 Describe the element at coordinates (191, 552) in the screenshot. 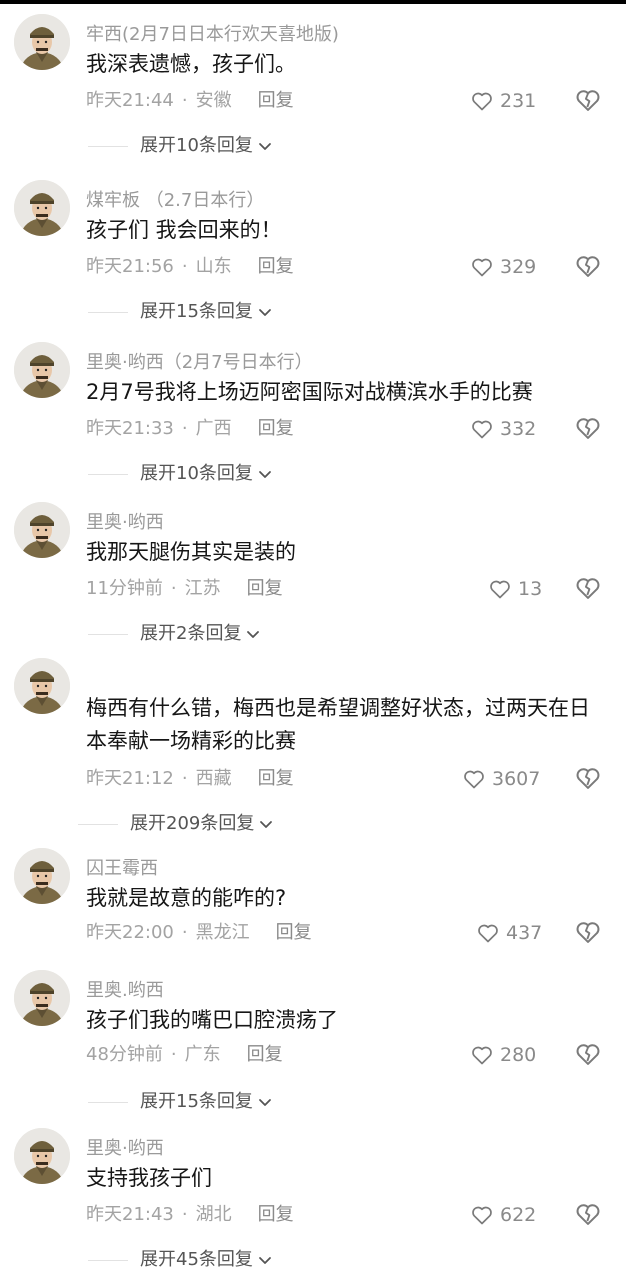

I see `comment-text: 我那天腿伤其实是装的` at that location.